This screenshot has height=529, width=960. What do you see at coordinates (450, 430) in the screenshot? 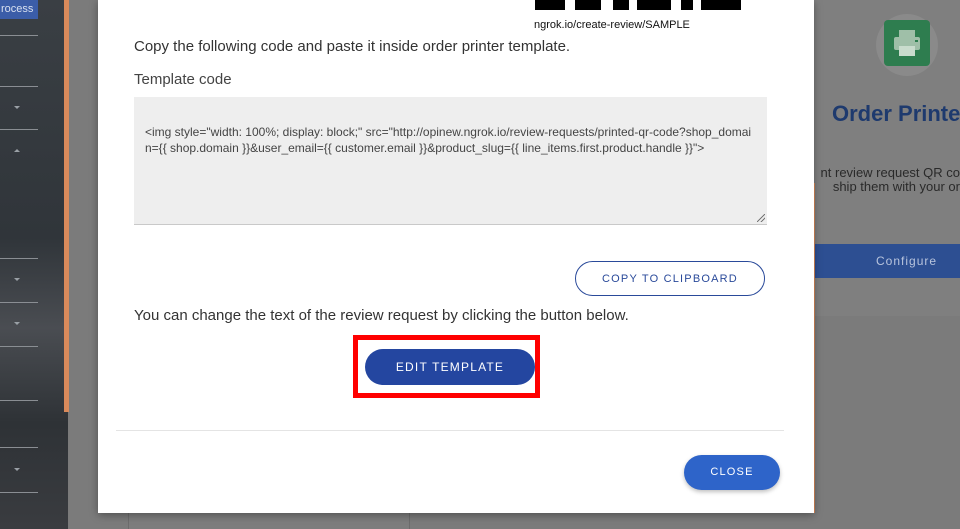
I see `modal-divider` at bounding box center [450, 430].